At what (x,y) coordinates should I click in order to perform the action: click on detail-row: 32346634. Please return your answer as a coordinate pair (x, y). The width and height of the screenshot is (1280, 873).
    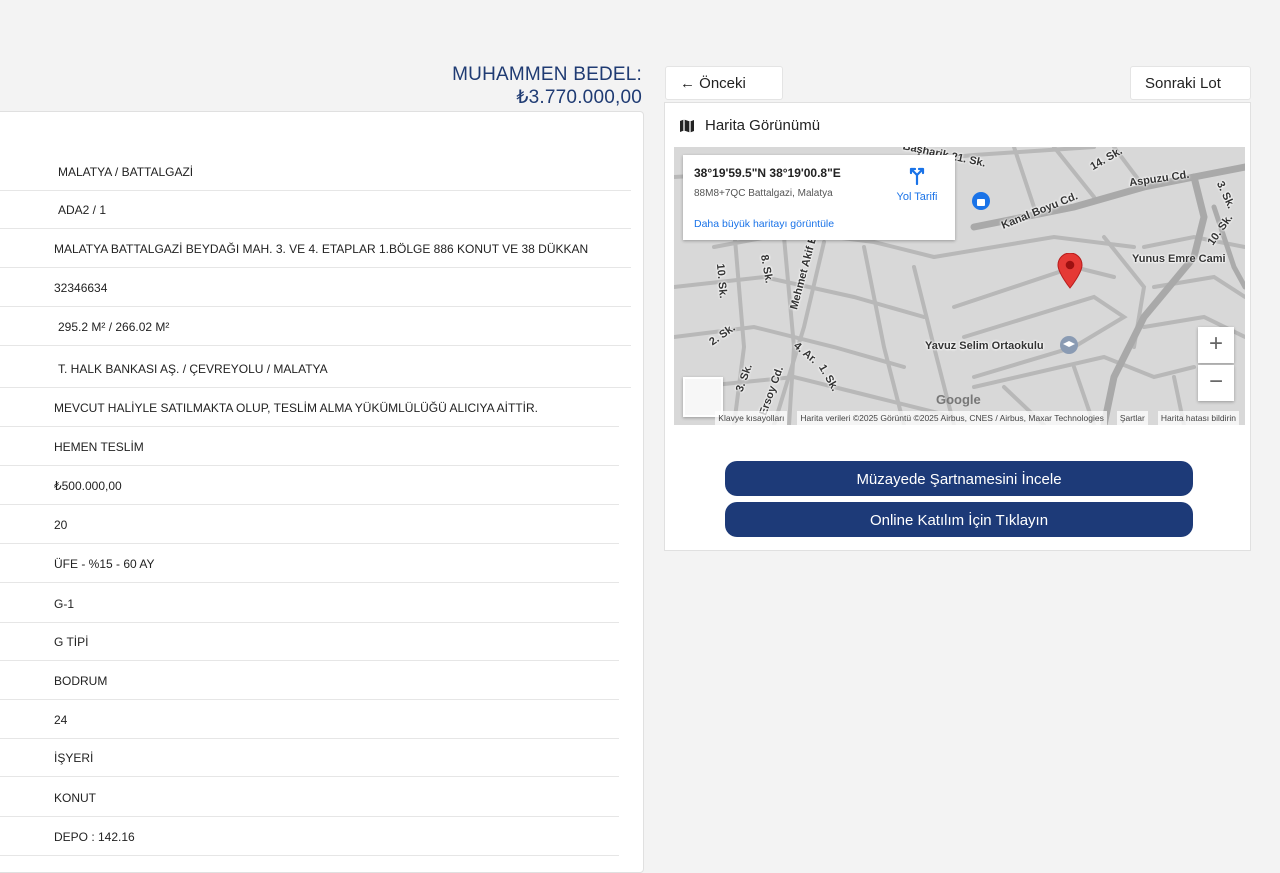
    Looking at the image, I should click on (315, 288).